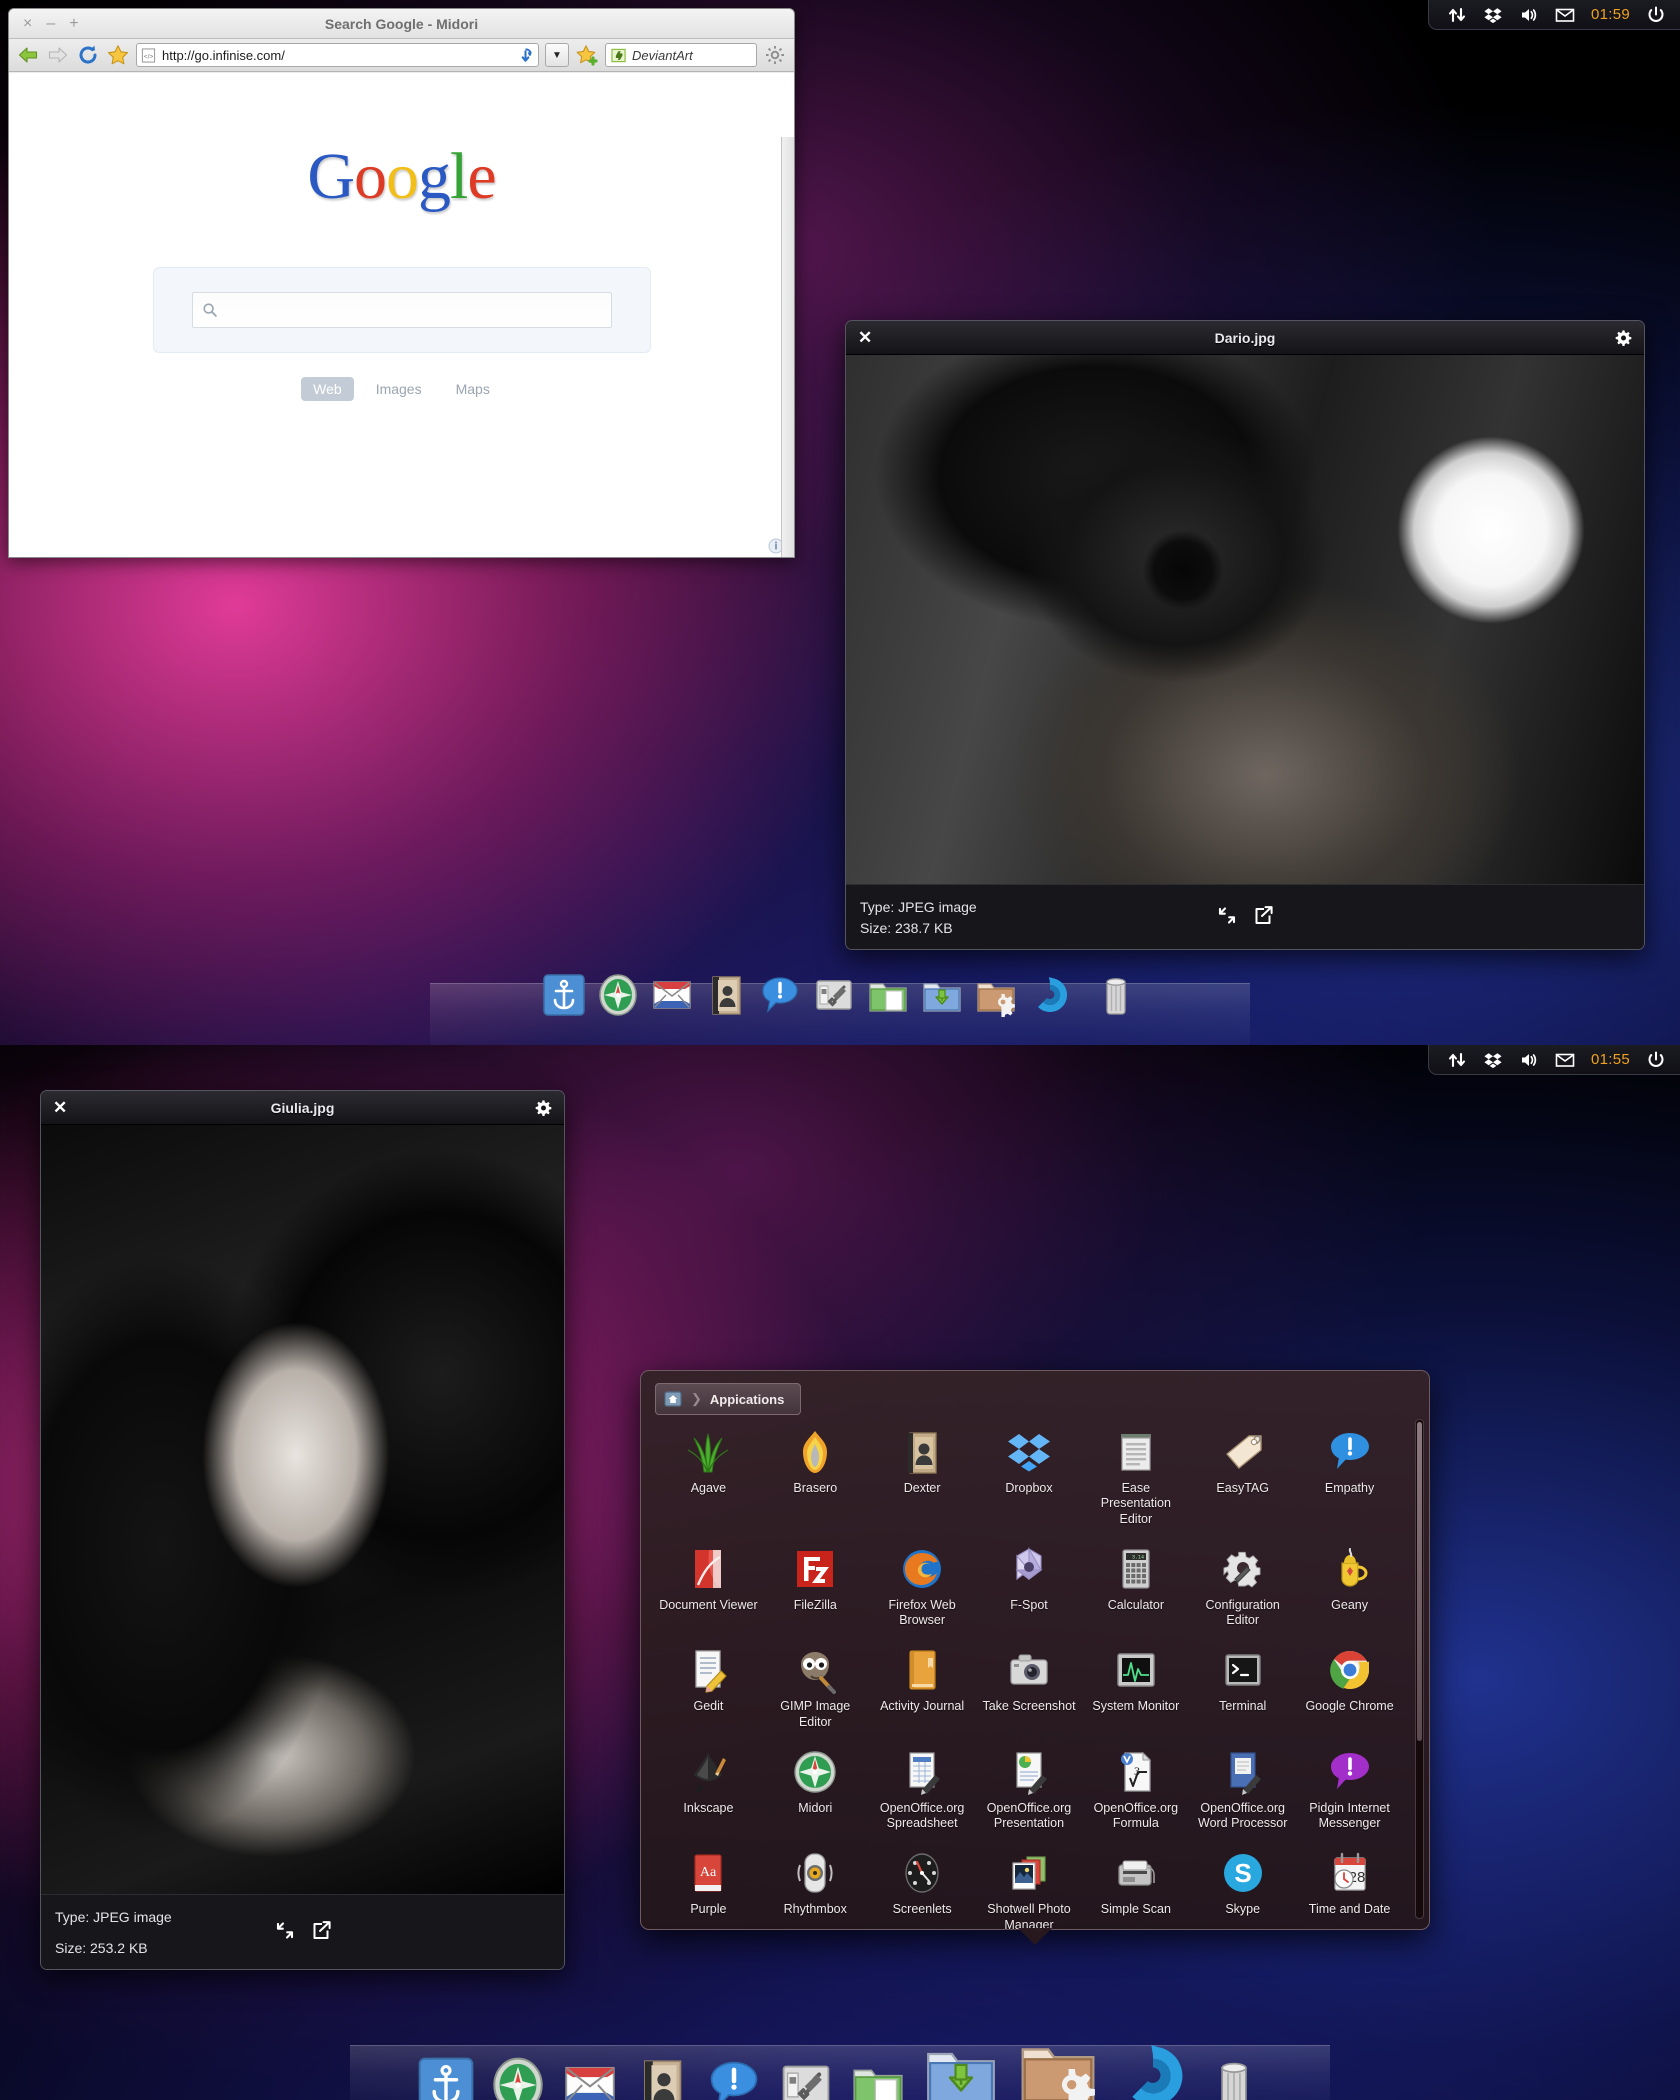  Describe the element at coordinates (708, 1587) in the screenshot. I see `app-item: Document Viewer` at that location.